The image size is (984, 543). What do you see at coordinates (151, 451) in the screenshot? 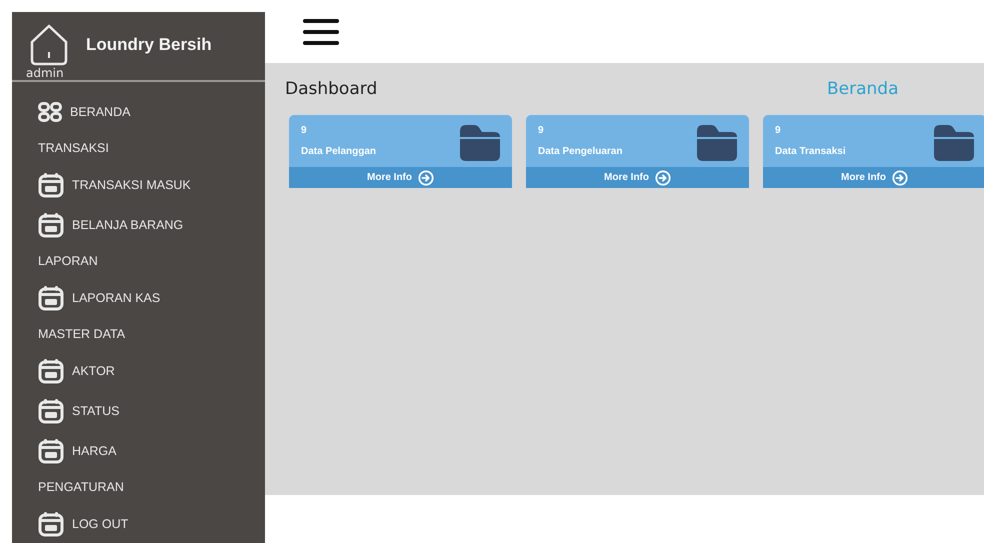
I see `menu-item: HARGA` at bounding box center [151, 451].